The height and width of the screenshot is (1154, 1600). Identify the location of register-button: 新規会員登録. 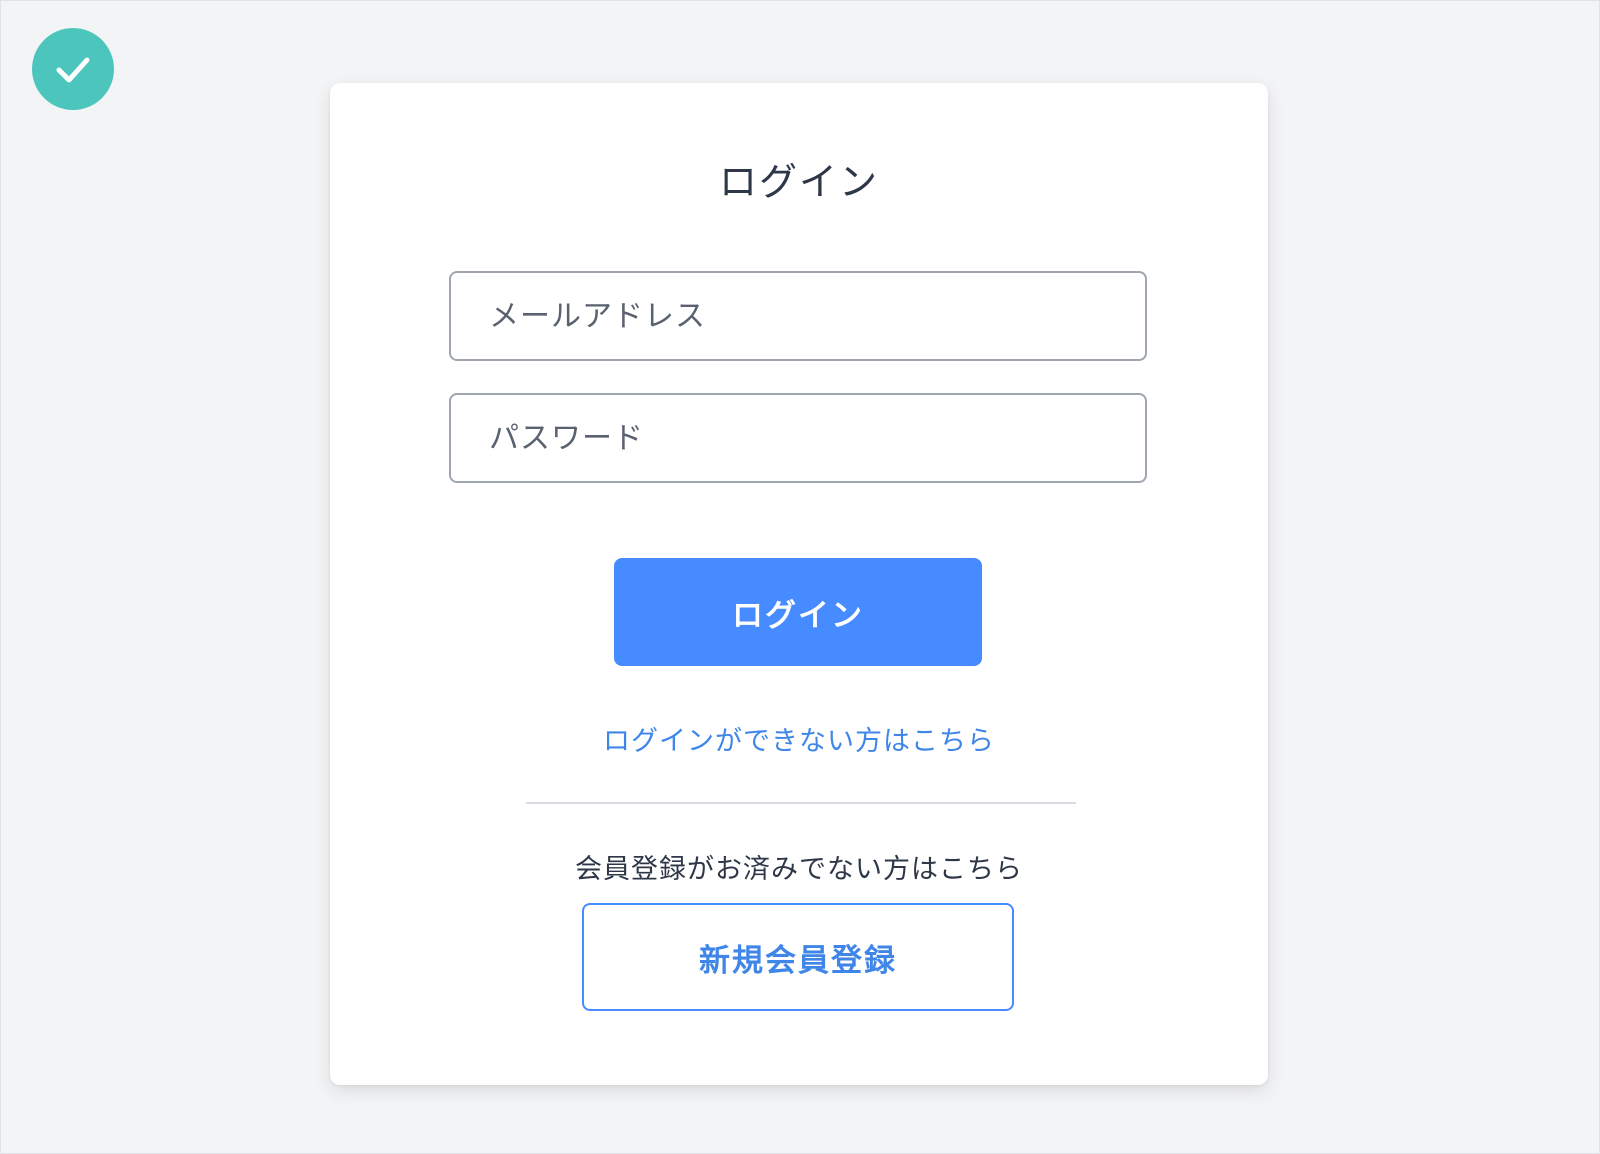
(798, 957).